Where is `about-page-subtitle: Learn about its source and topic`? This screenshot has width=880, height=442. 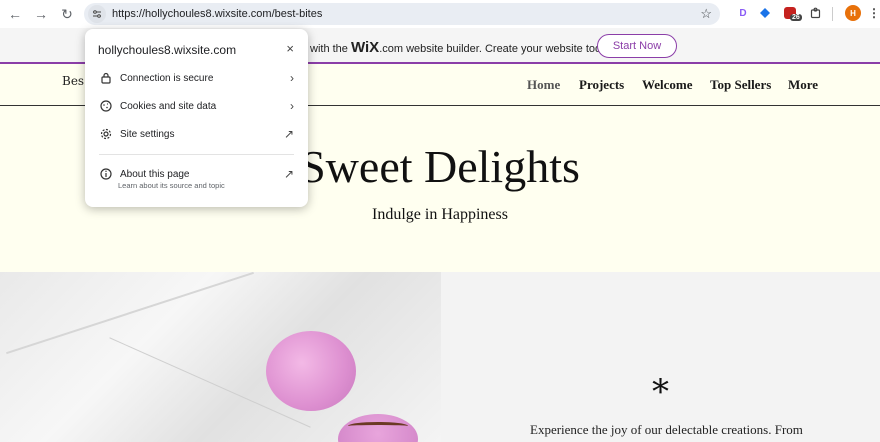 about-page-subtitle: Learn about its source and topic is located at coordinates (171, 185).